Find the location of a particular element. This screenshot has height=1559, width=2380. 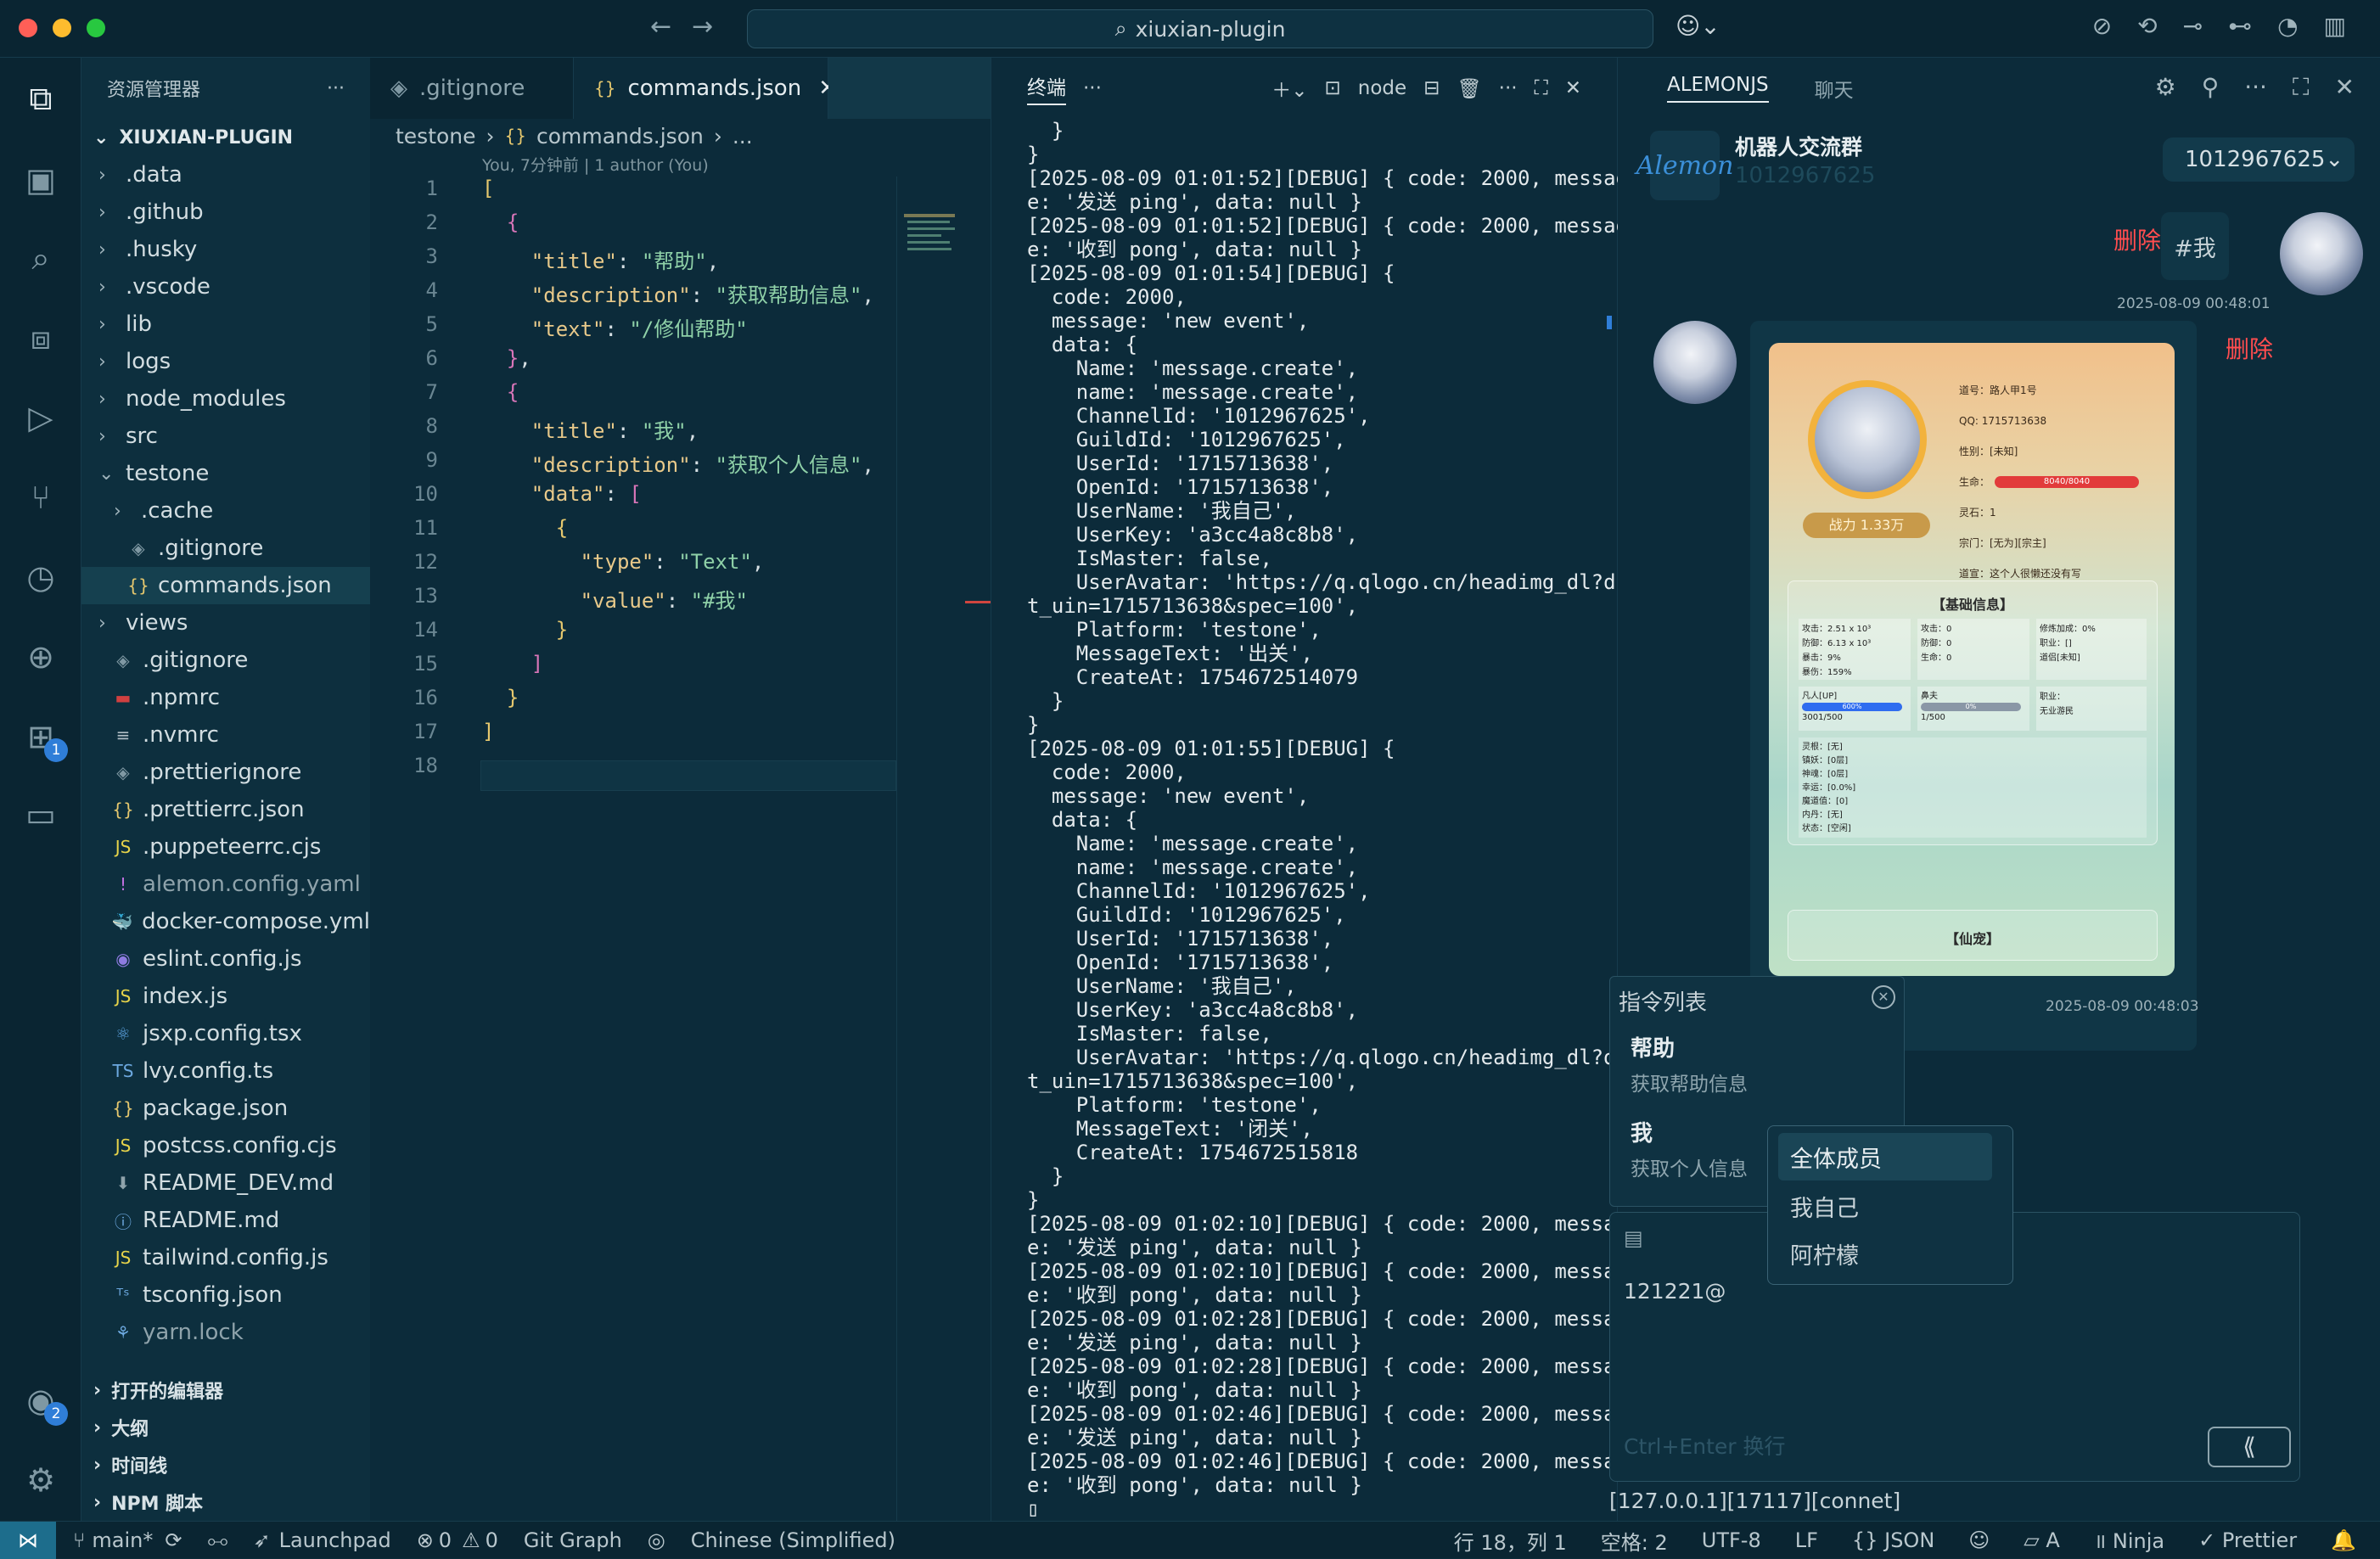

file-tree-item: › .github is located at coordinates (225, 212).